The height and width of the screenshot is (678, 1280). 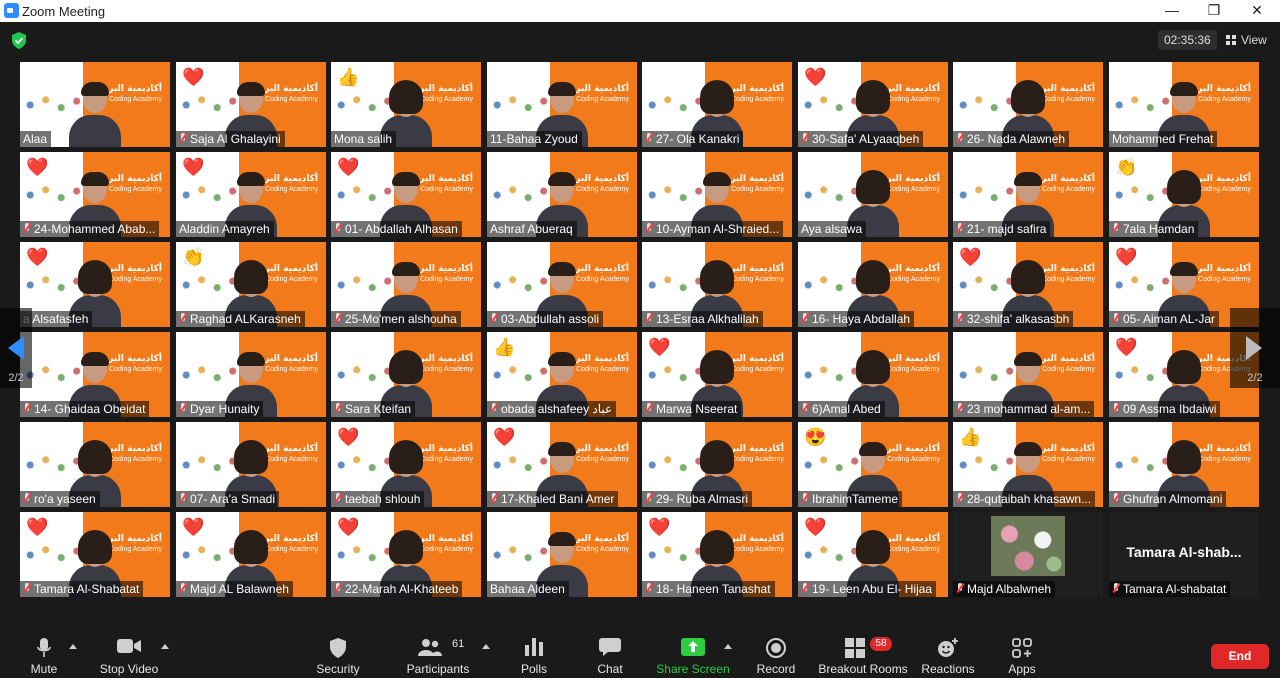 I want to click on participant-name: Alaa, so click(x=35, y=139).